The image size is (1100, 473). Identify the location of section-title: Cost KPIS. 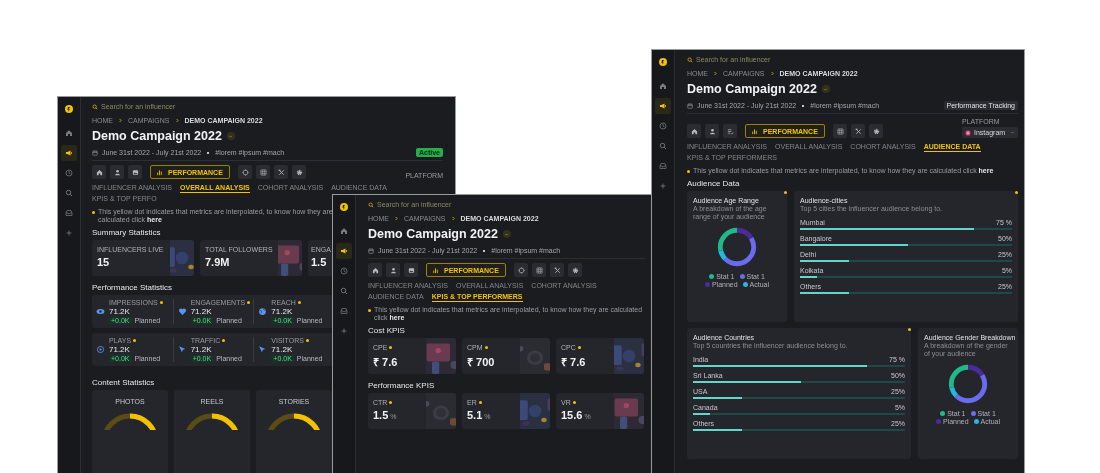
(386, 330).